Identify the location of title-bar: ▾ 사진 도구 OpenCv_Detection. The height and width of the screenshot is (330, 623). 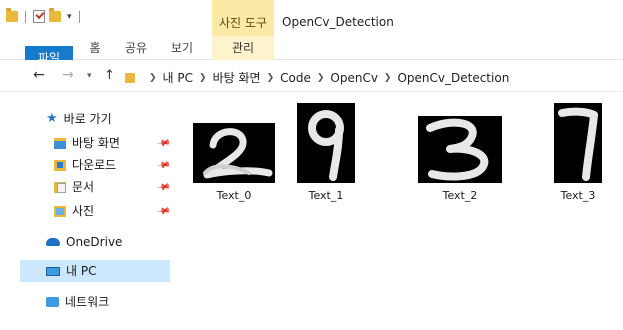
(311, 18).